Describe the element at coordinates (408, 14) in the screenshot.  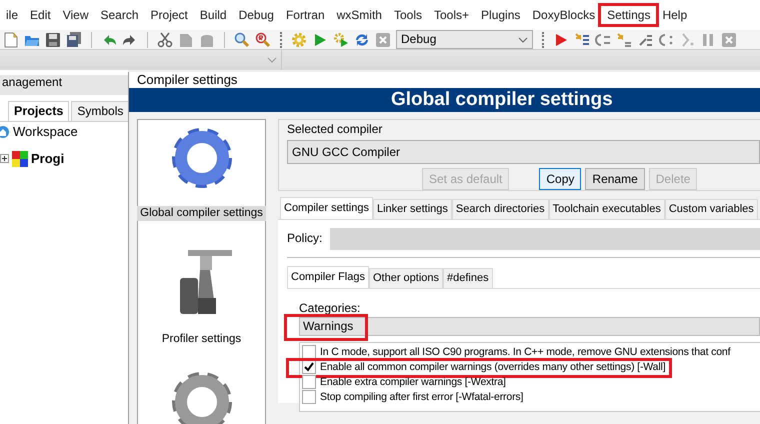
I see `menu-item: Tools` at that location.